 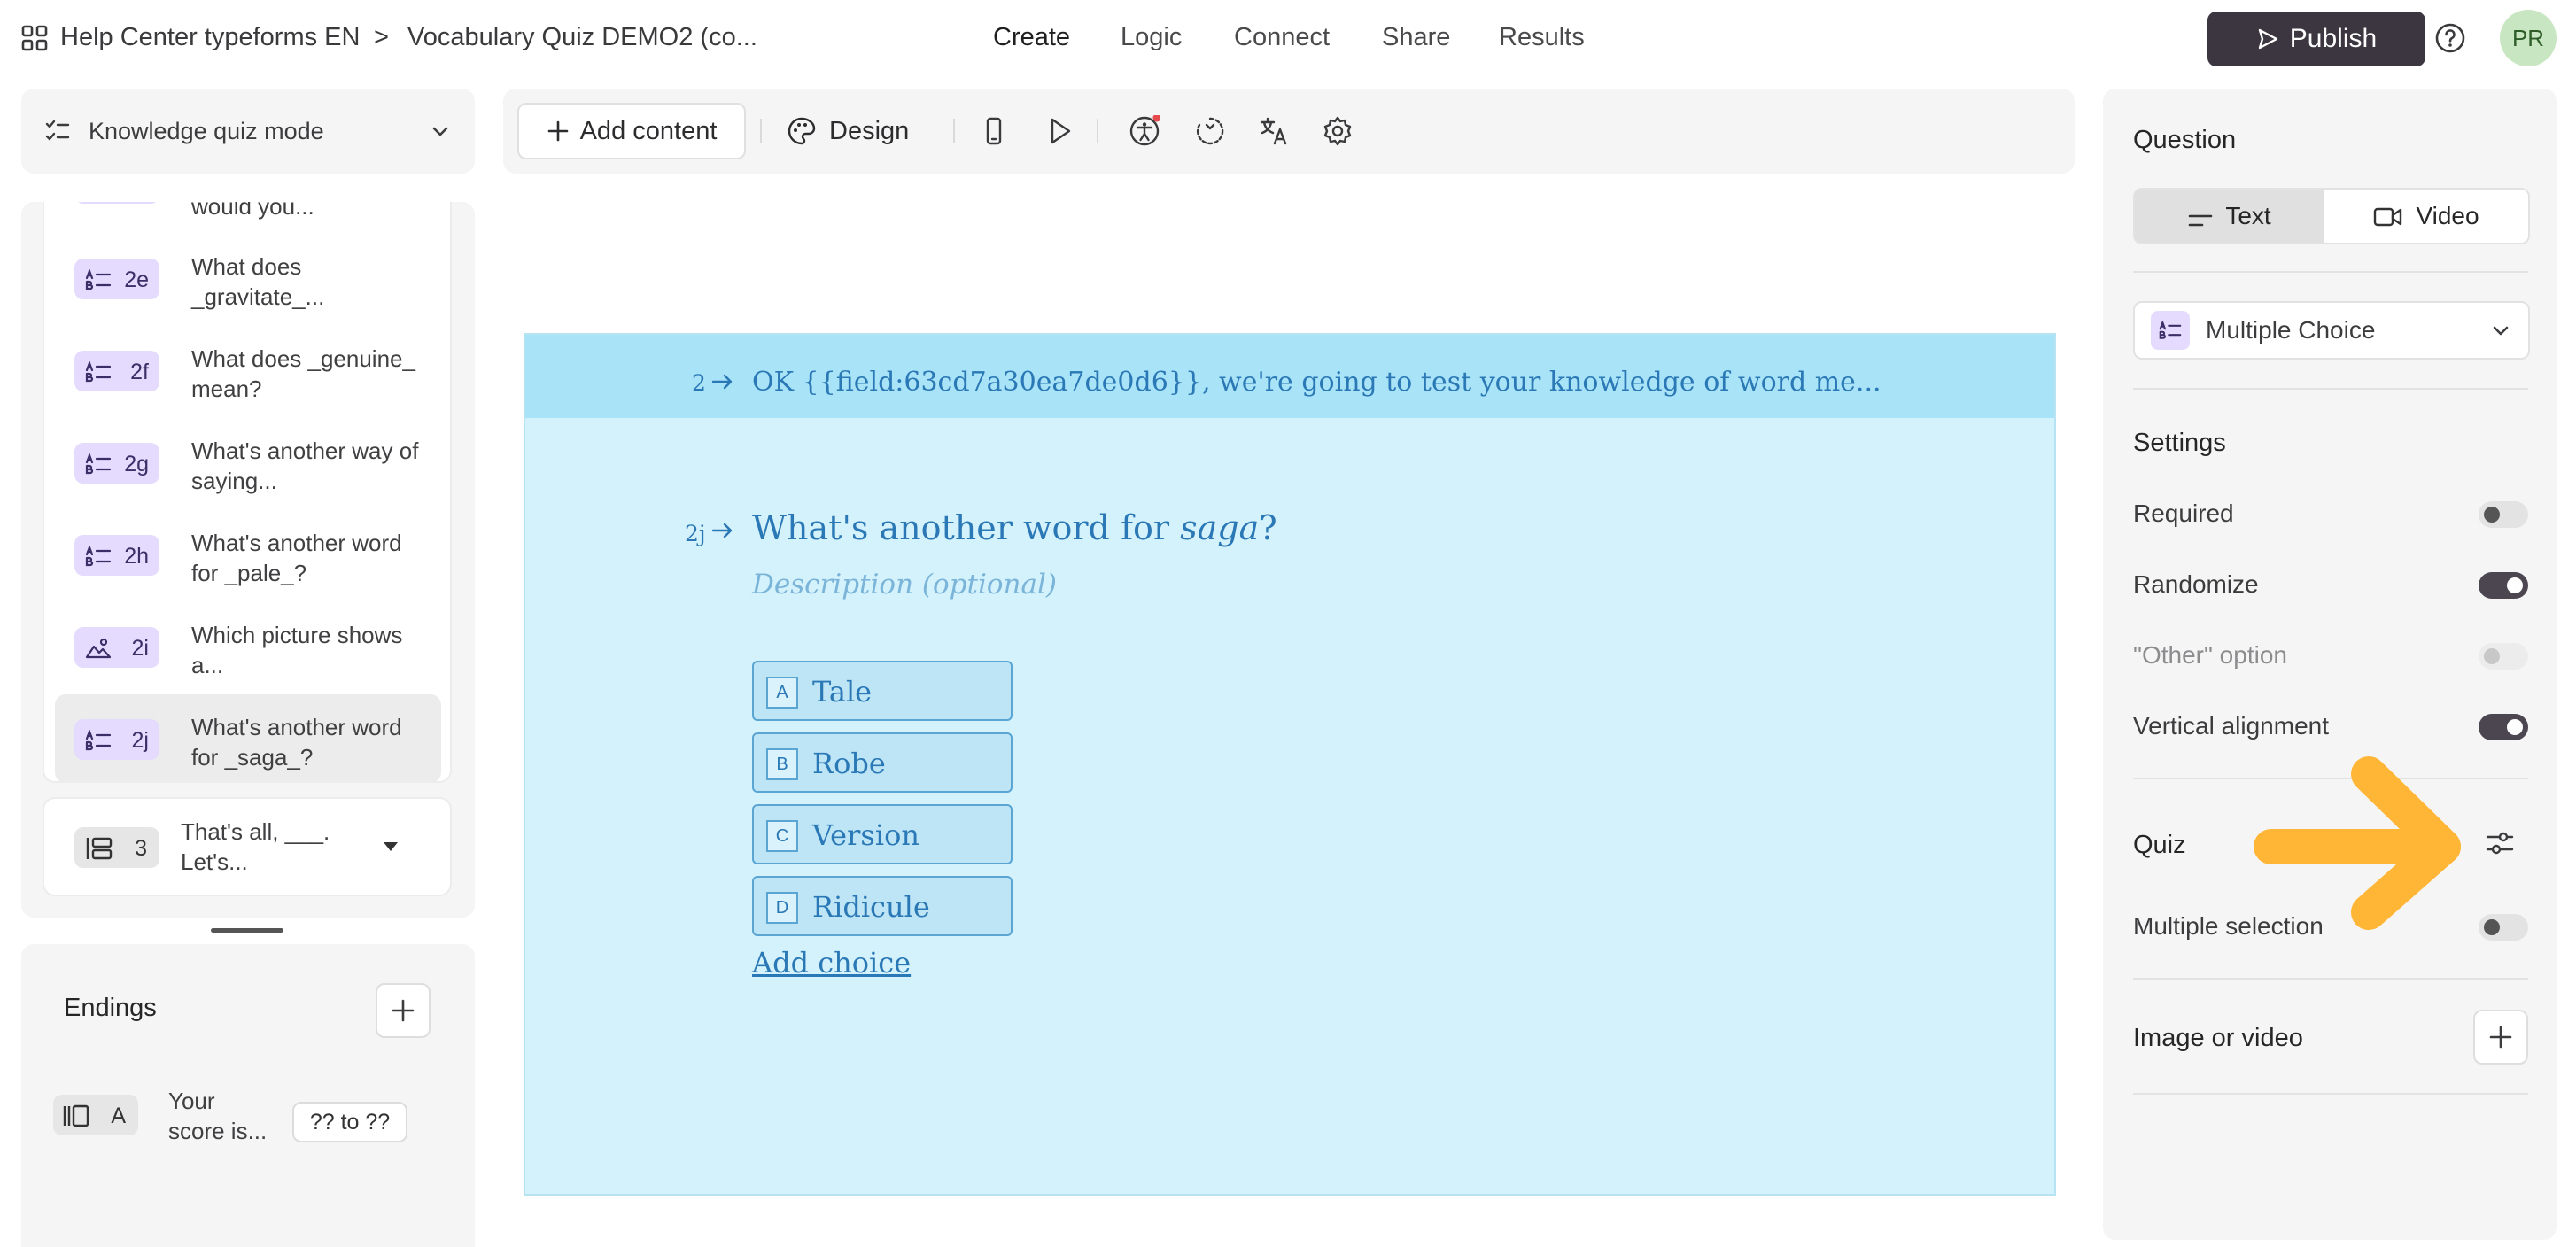 I want to click on accessibility-icon, so click(x=1145, y=130).